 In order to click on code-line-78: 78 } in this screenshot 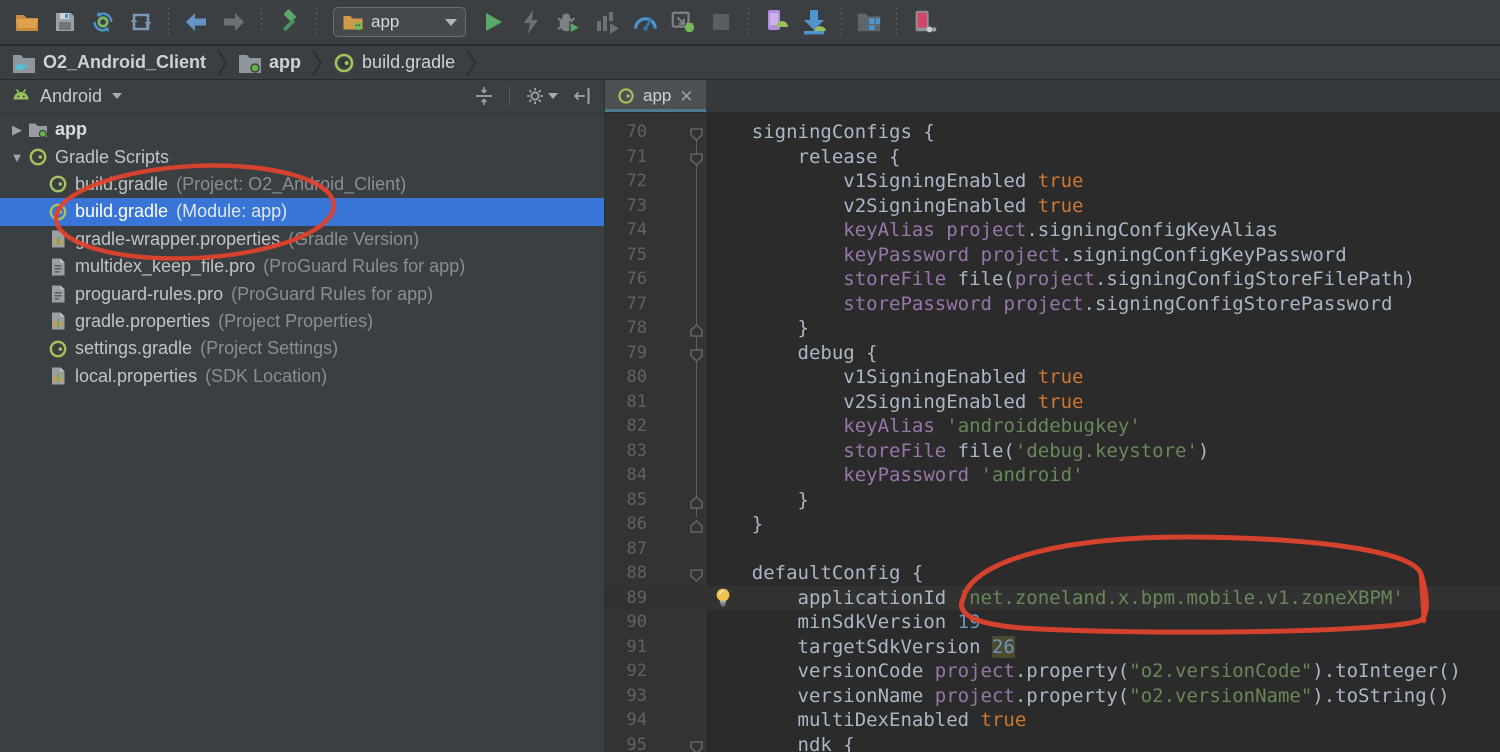, I will do `click(1052, 328)`.